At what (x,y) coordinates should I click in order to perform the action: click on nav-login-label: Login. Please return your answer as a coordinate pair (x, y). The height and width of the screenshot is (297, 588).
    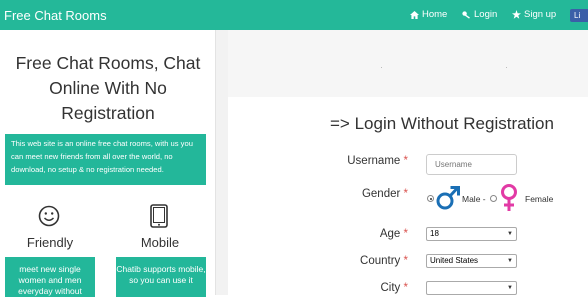
    Looking at the image, I should click on (486, 14).